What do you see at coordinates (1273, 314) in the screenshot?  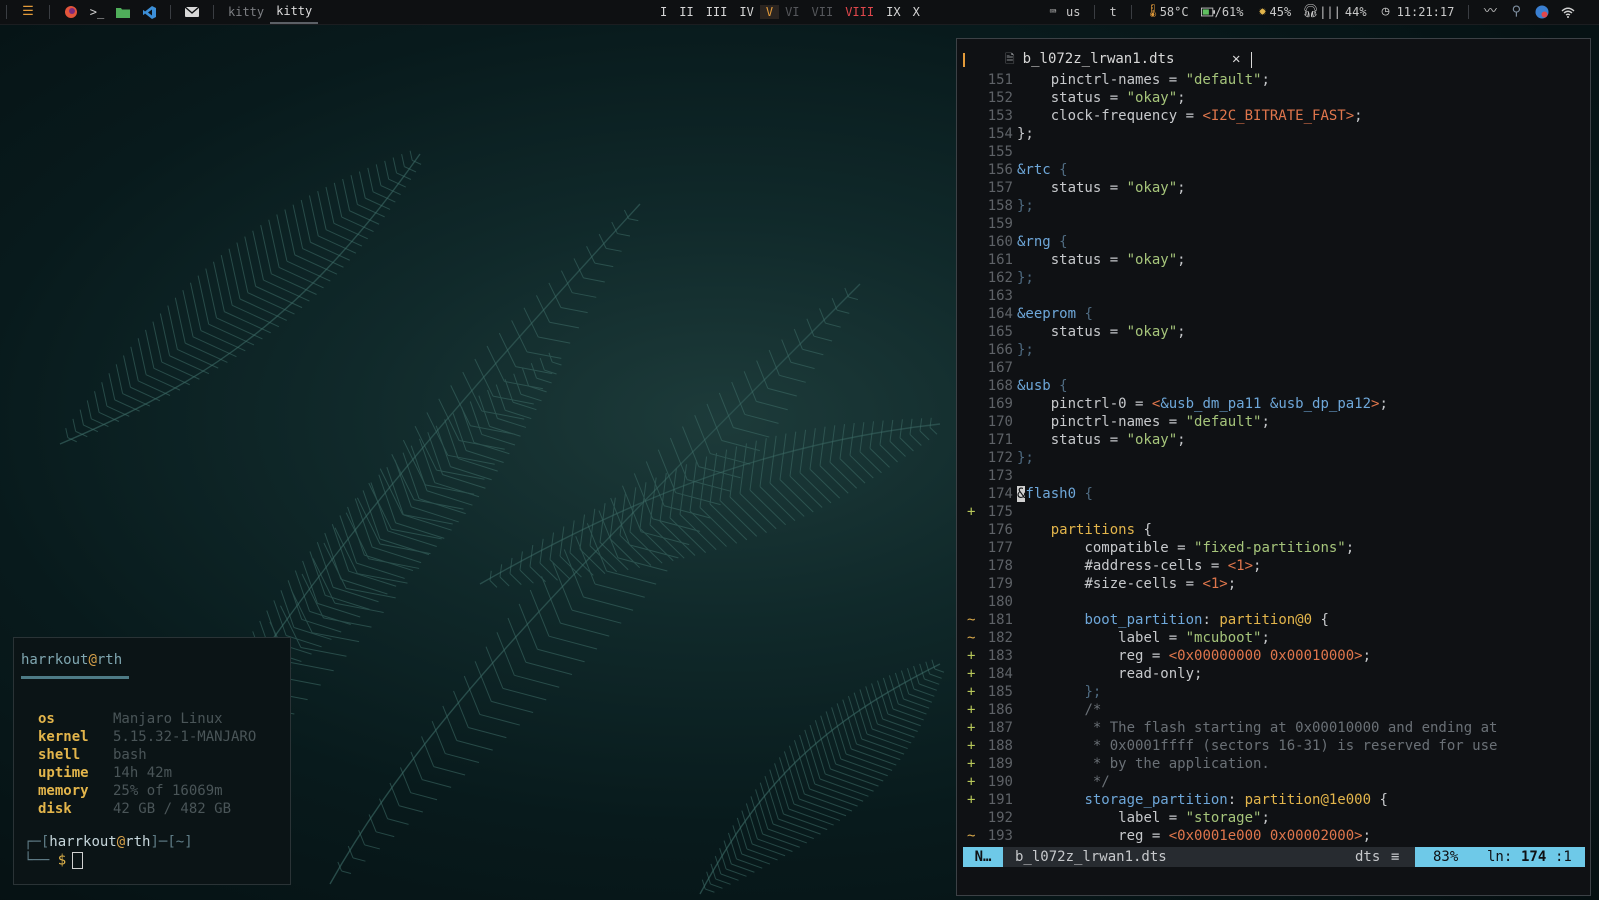 I see `code-line: 164 &eeprom {` at bounding box center [1273, 314].